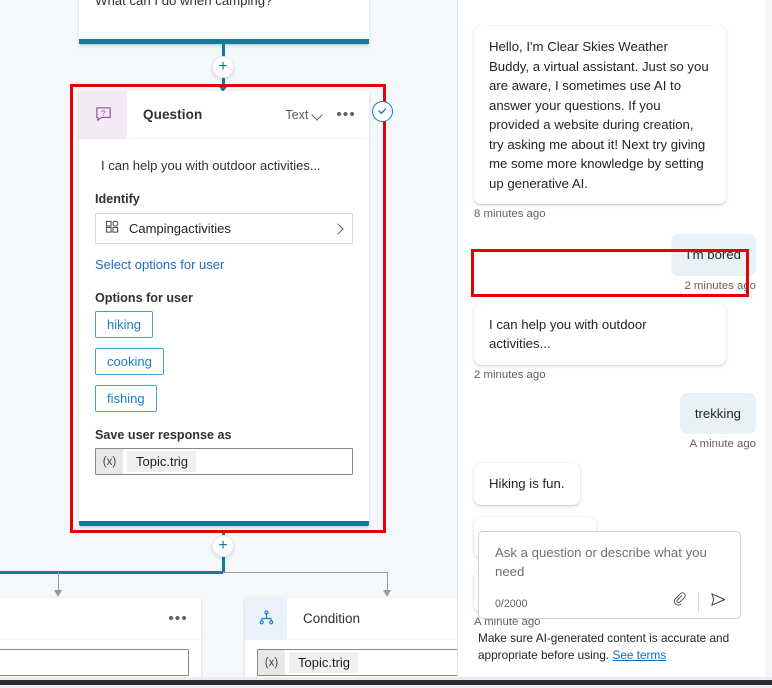 Image resolution: width=772 pixels, height=688 pixels. What do you see at coordinates (224, 115) in the screenshot?
I see `question-node-header: ? Question Text •••` at bounding box center [224, 115].